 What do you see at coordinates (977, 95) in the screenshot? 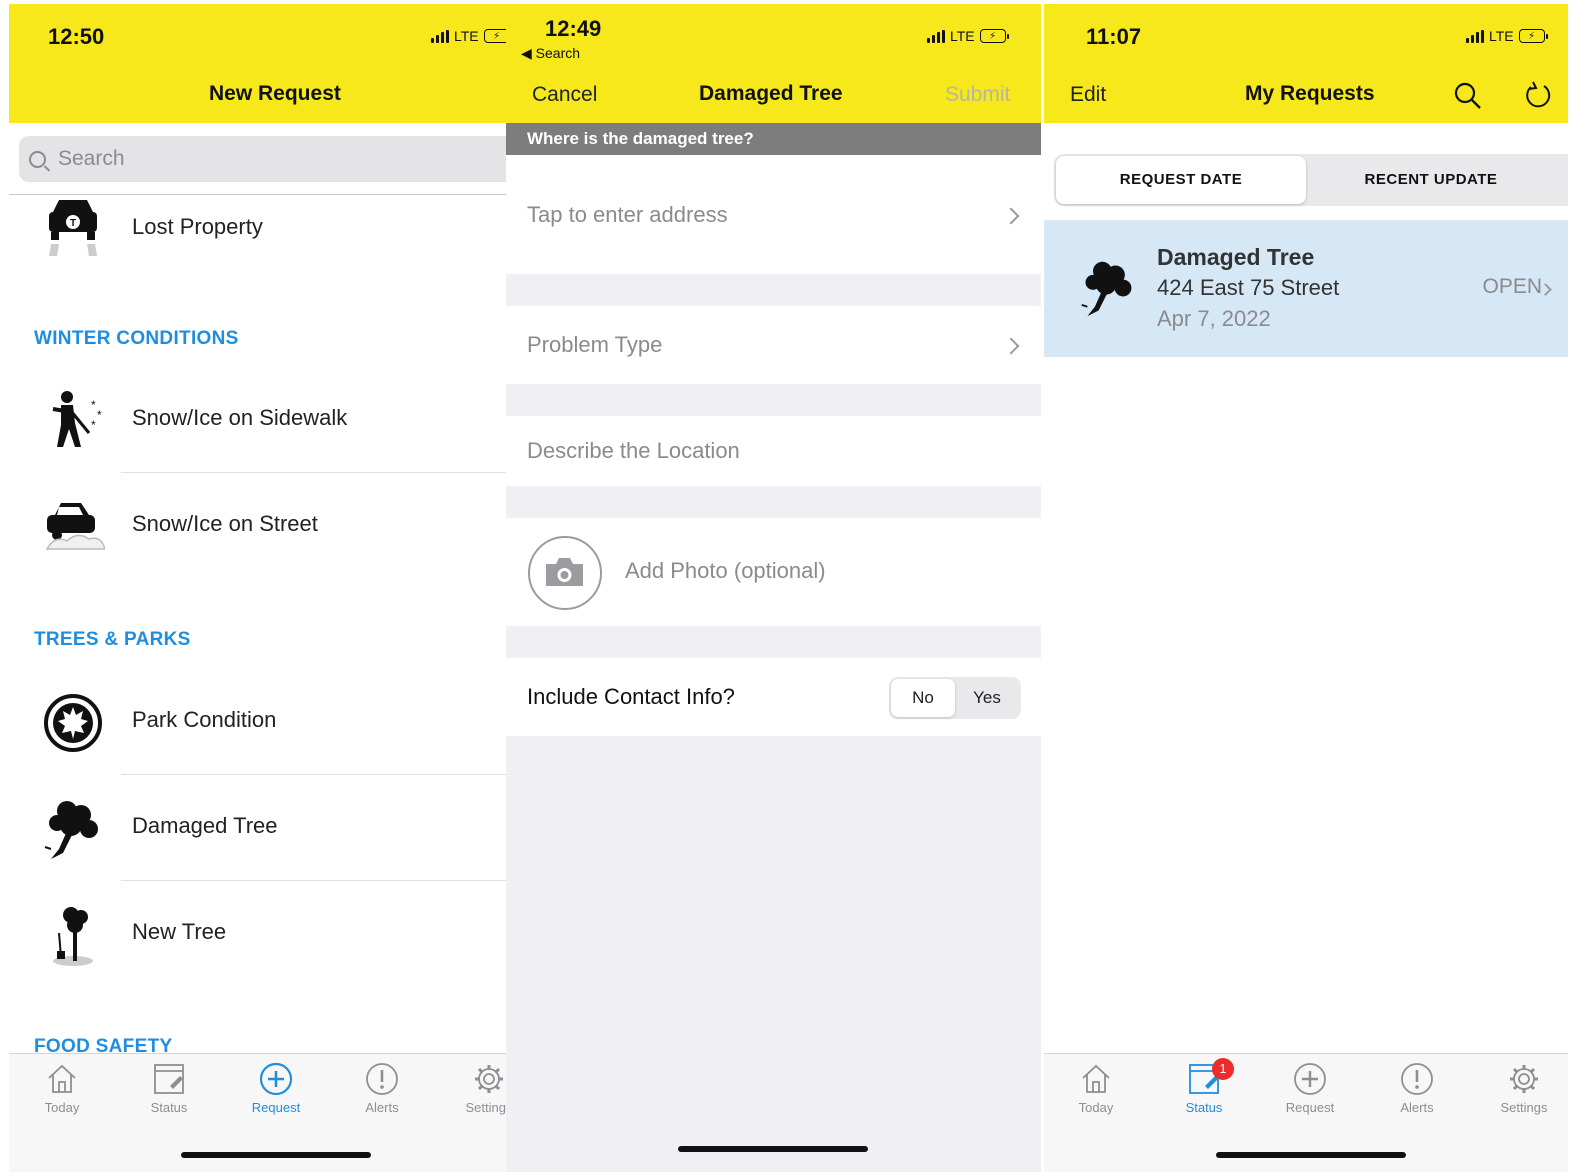
I see `submit-button: Submit` at bounding box center [977, 95].